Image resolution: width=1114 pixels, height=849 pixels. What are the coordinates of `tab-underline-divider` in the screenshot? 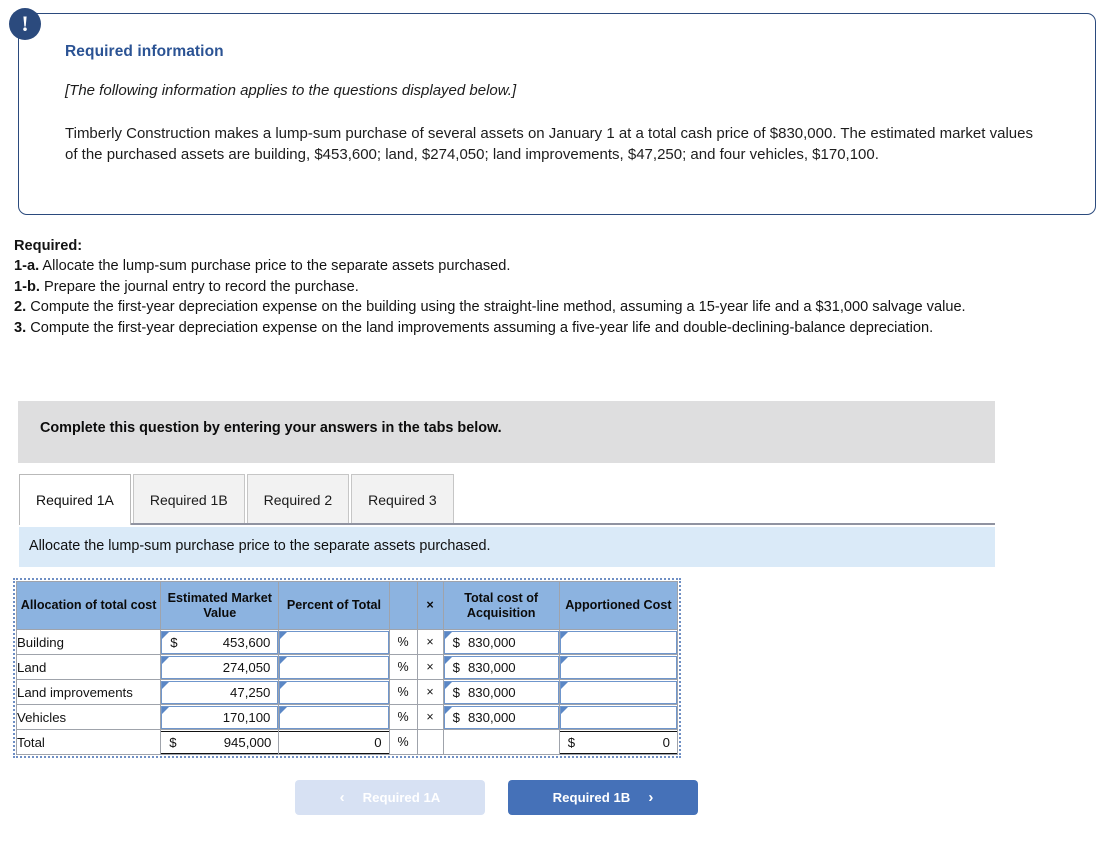 It's located at (507, 524).